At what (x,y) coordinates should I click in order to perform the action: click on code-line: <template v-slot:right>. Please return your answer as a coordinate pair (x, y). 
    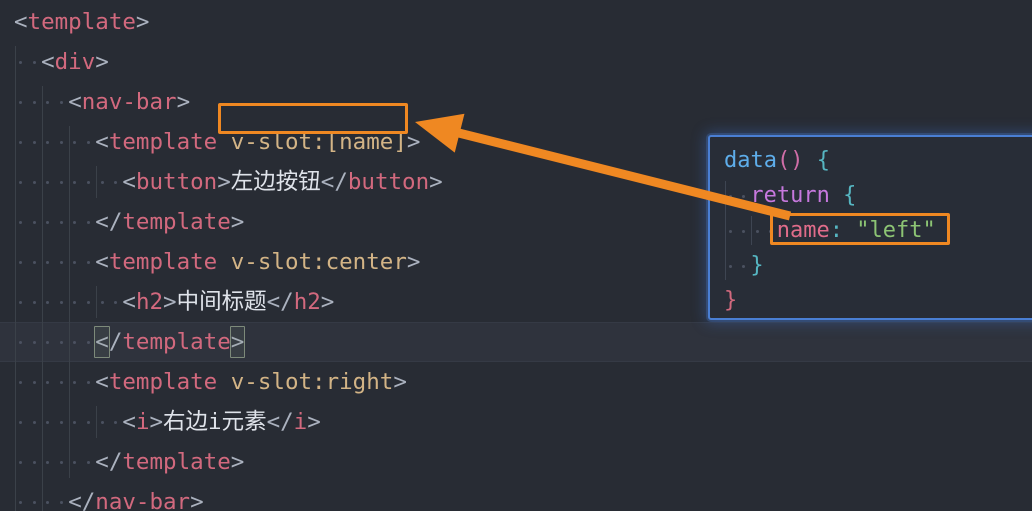
    Looking at the image, I should click on (516, 382).